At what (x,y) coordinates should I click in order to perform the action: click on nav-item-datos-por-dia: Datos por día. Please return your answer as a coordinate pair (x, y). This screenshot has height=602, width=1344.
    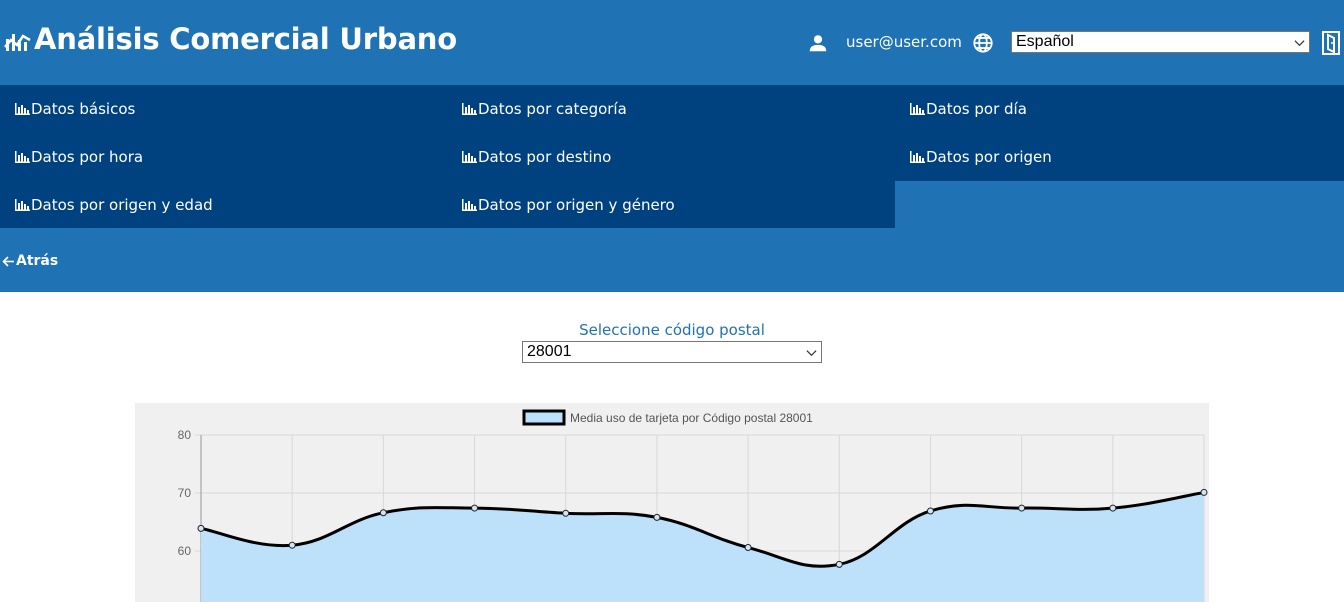
    Looking at the image, I should click on (1119, 109).